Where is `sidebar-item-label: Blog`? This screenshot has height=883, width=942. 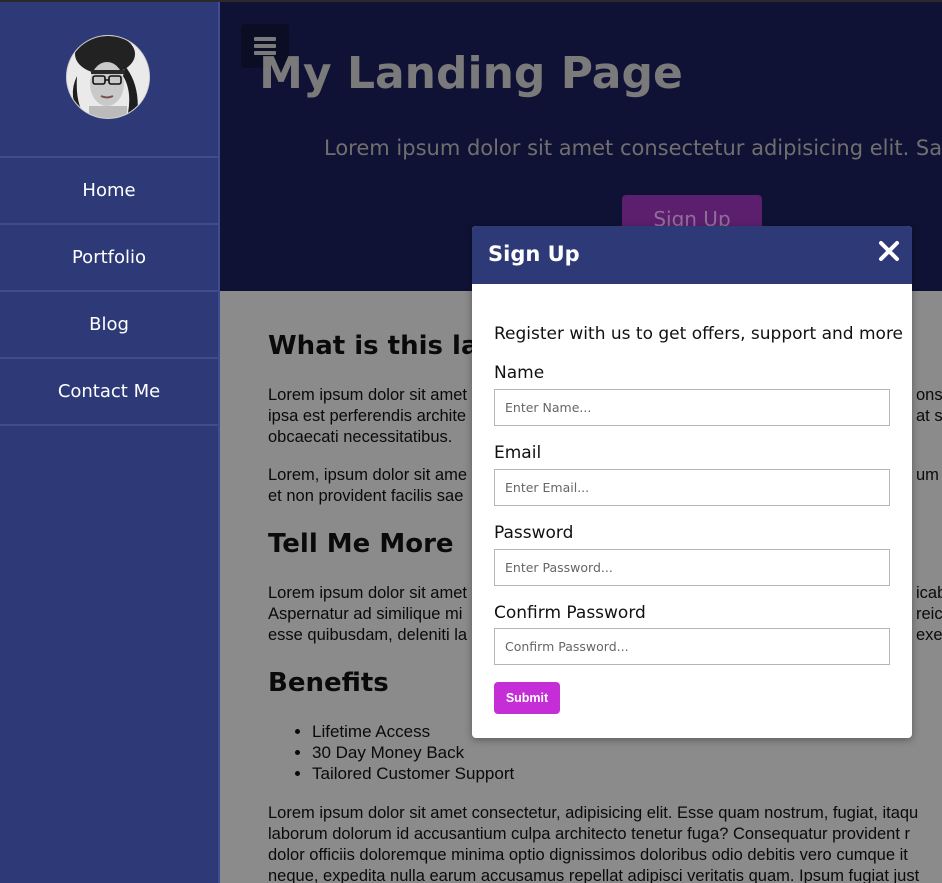 sidebar-item-label: Blog is located at coordinates (109, 324).